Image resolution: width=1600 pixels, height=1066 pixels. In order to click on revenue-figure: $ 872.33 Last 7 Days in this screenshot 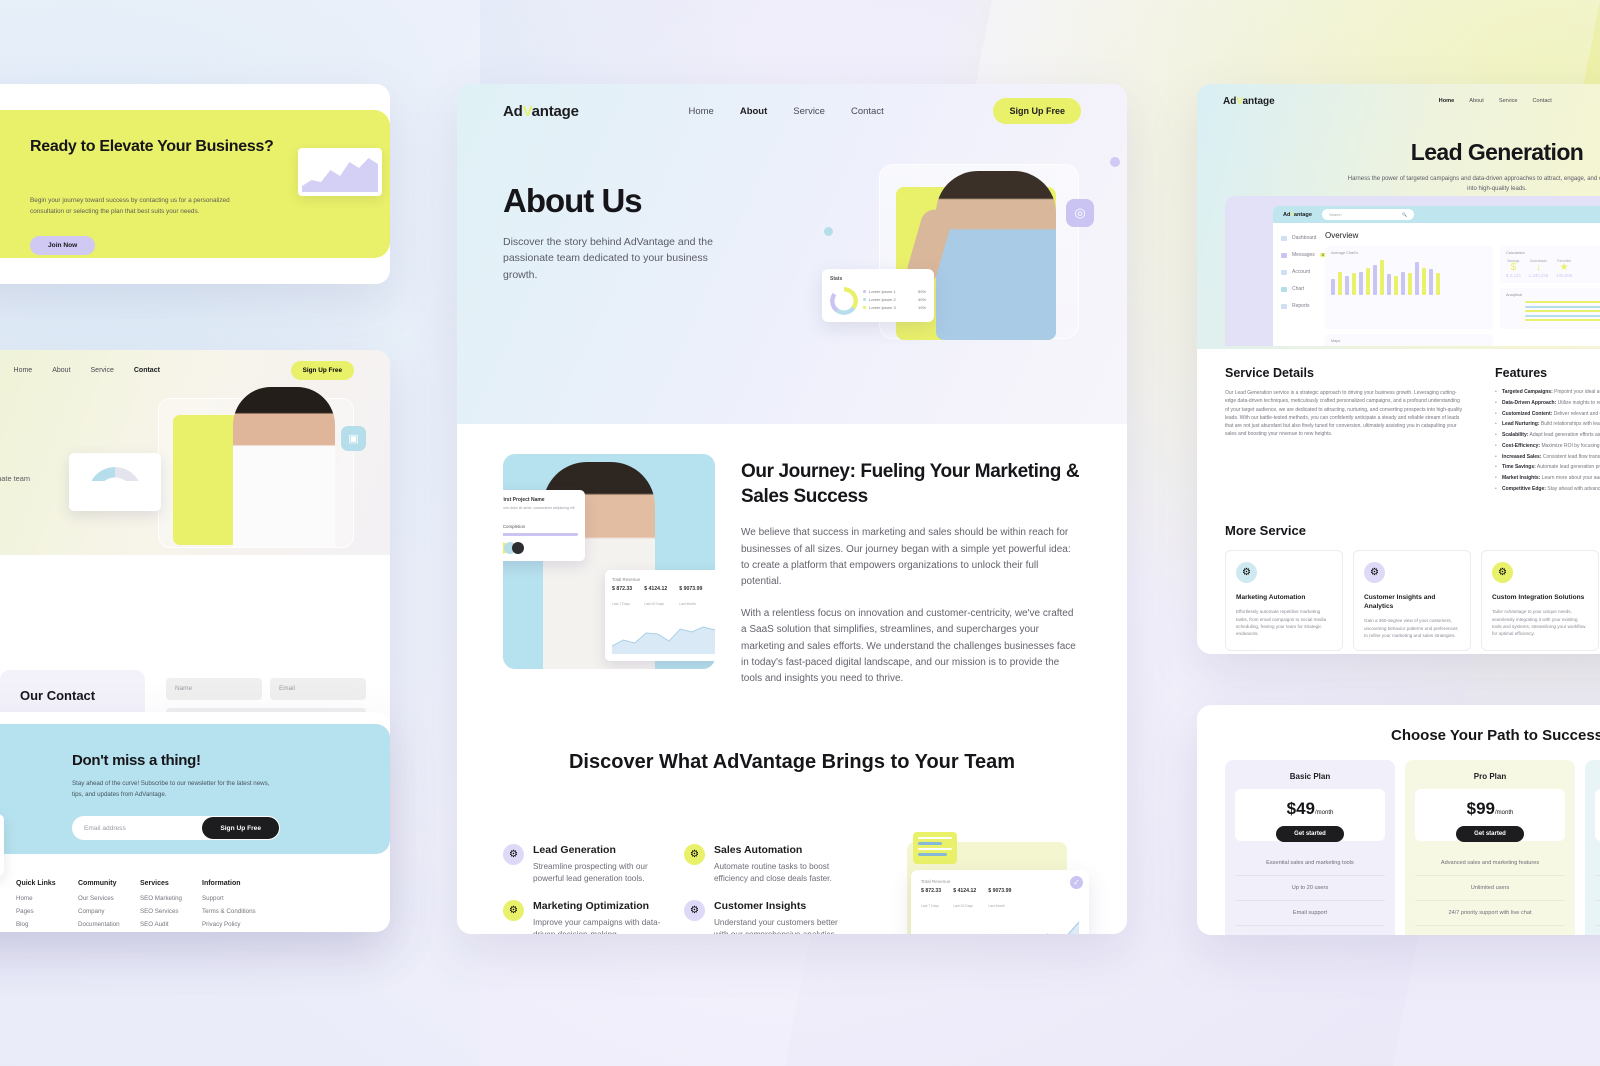, I will do `click(622, 596)`.